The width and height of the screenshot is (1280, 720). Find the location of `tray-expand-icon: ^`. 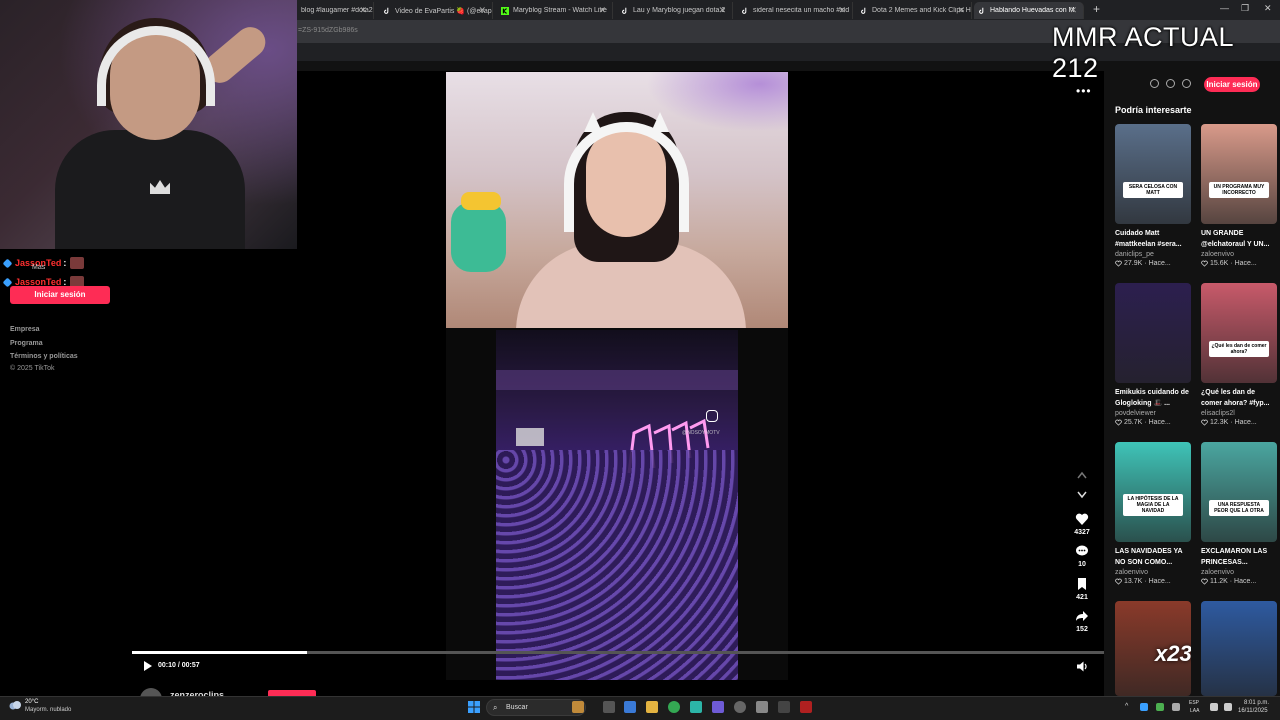

tray-expand-icon: ^ is located at coordinates (1126, 706).